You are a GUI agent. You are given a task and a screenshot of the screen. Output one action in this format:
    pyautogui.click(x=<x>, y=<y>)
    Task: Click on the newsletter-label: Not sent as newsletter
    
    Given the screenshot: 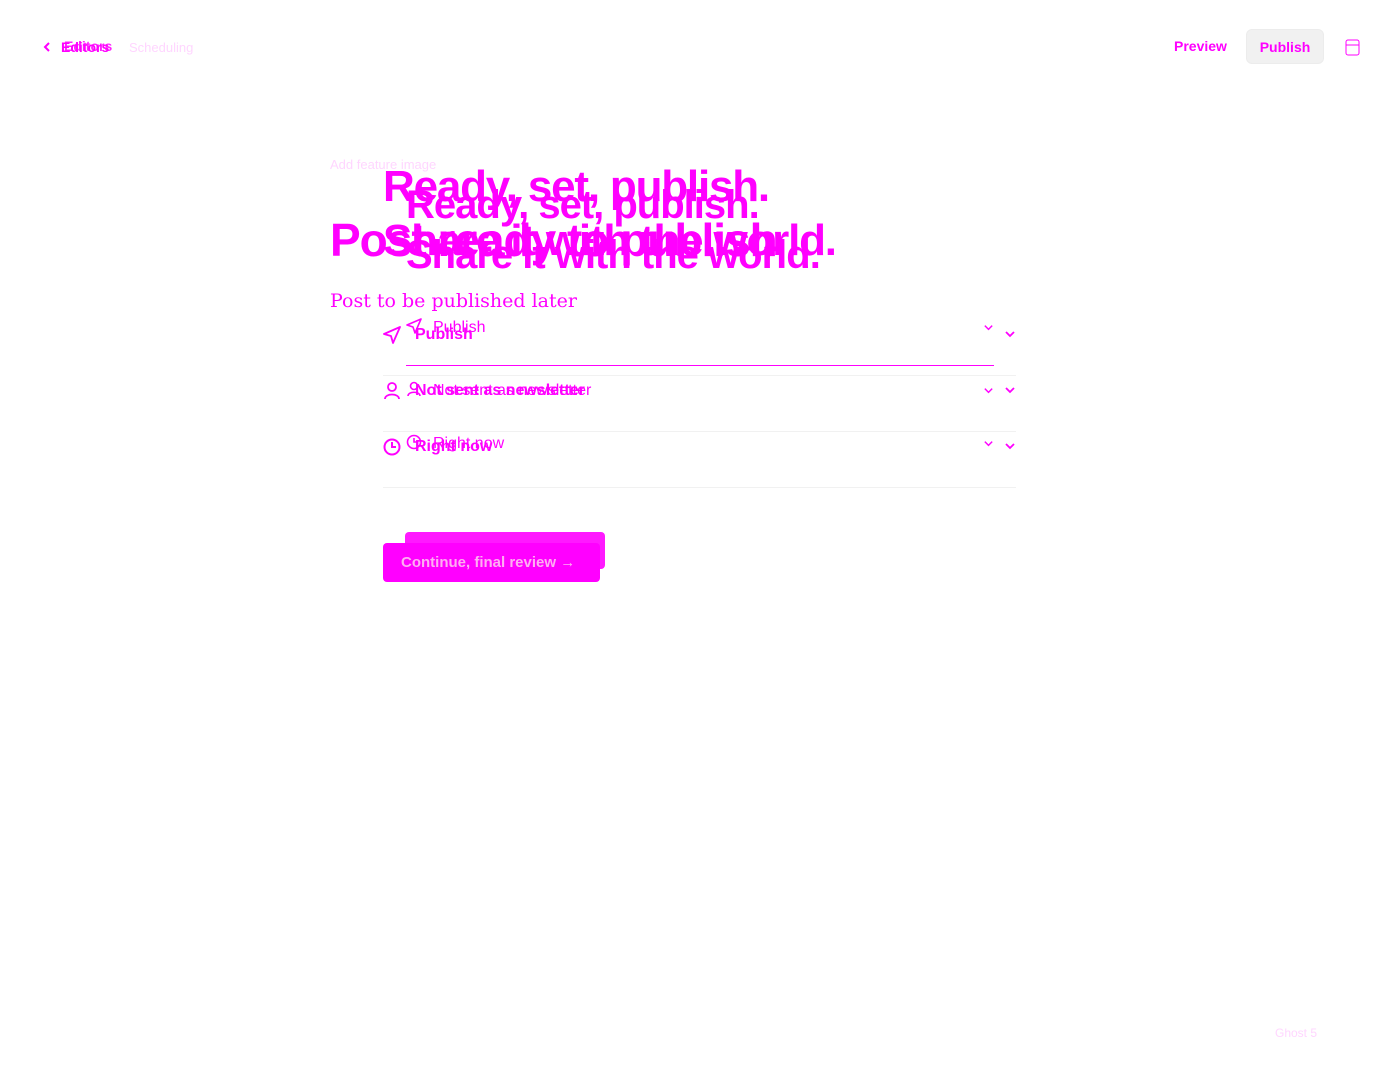 What is the action you would take?
    pyautogui.click(x=500, y=390)
    